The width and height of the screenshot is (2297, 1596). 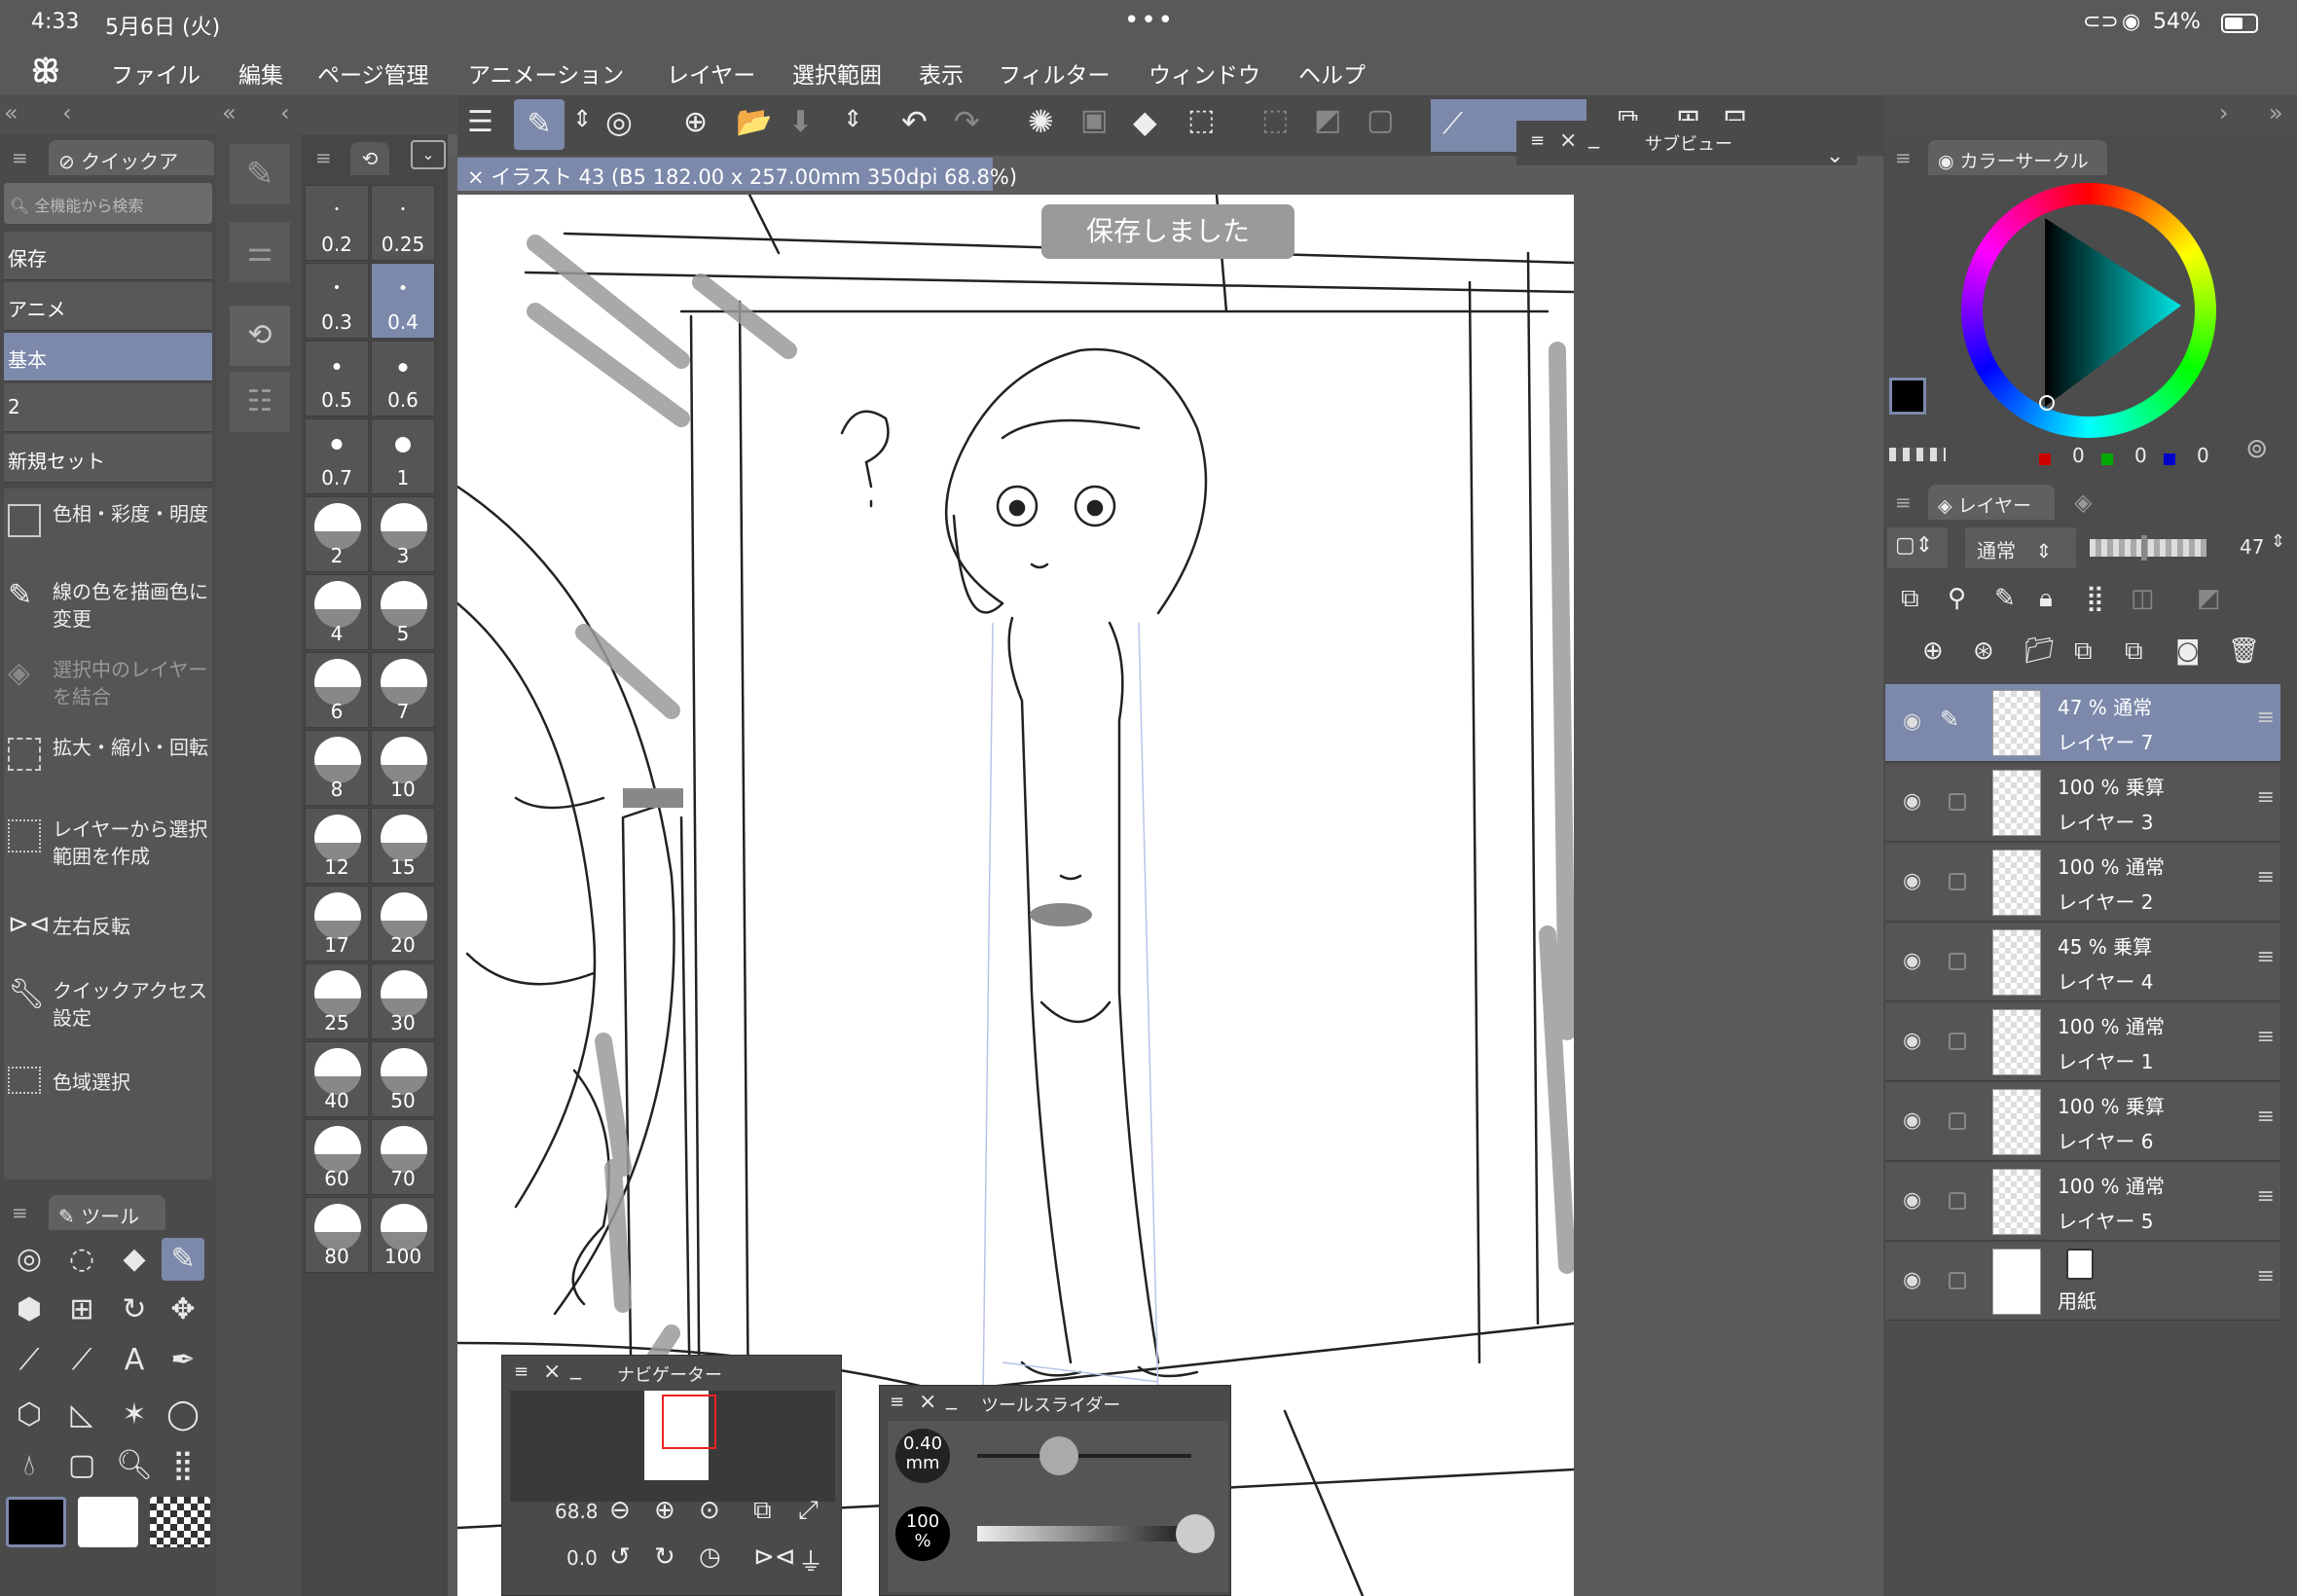 What do you see at coordinates (108, 687) in the screenshot?
I see `cmd-merge-layers: ◈ 選択中のレイヤーを結合` at bounding box center [108, 687].